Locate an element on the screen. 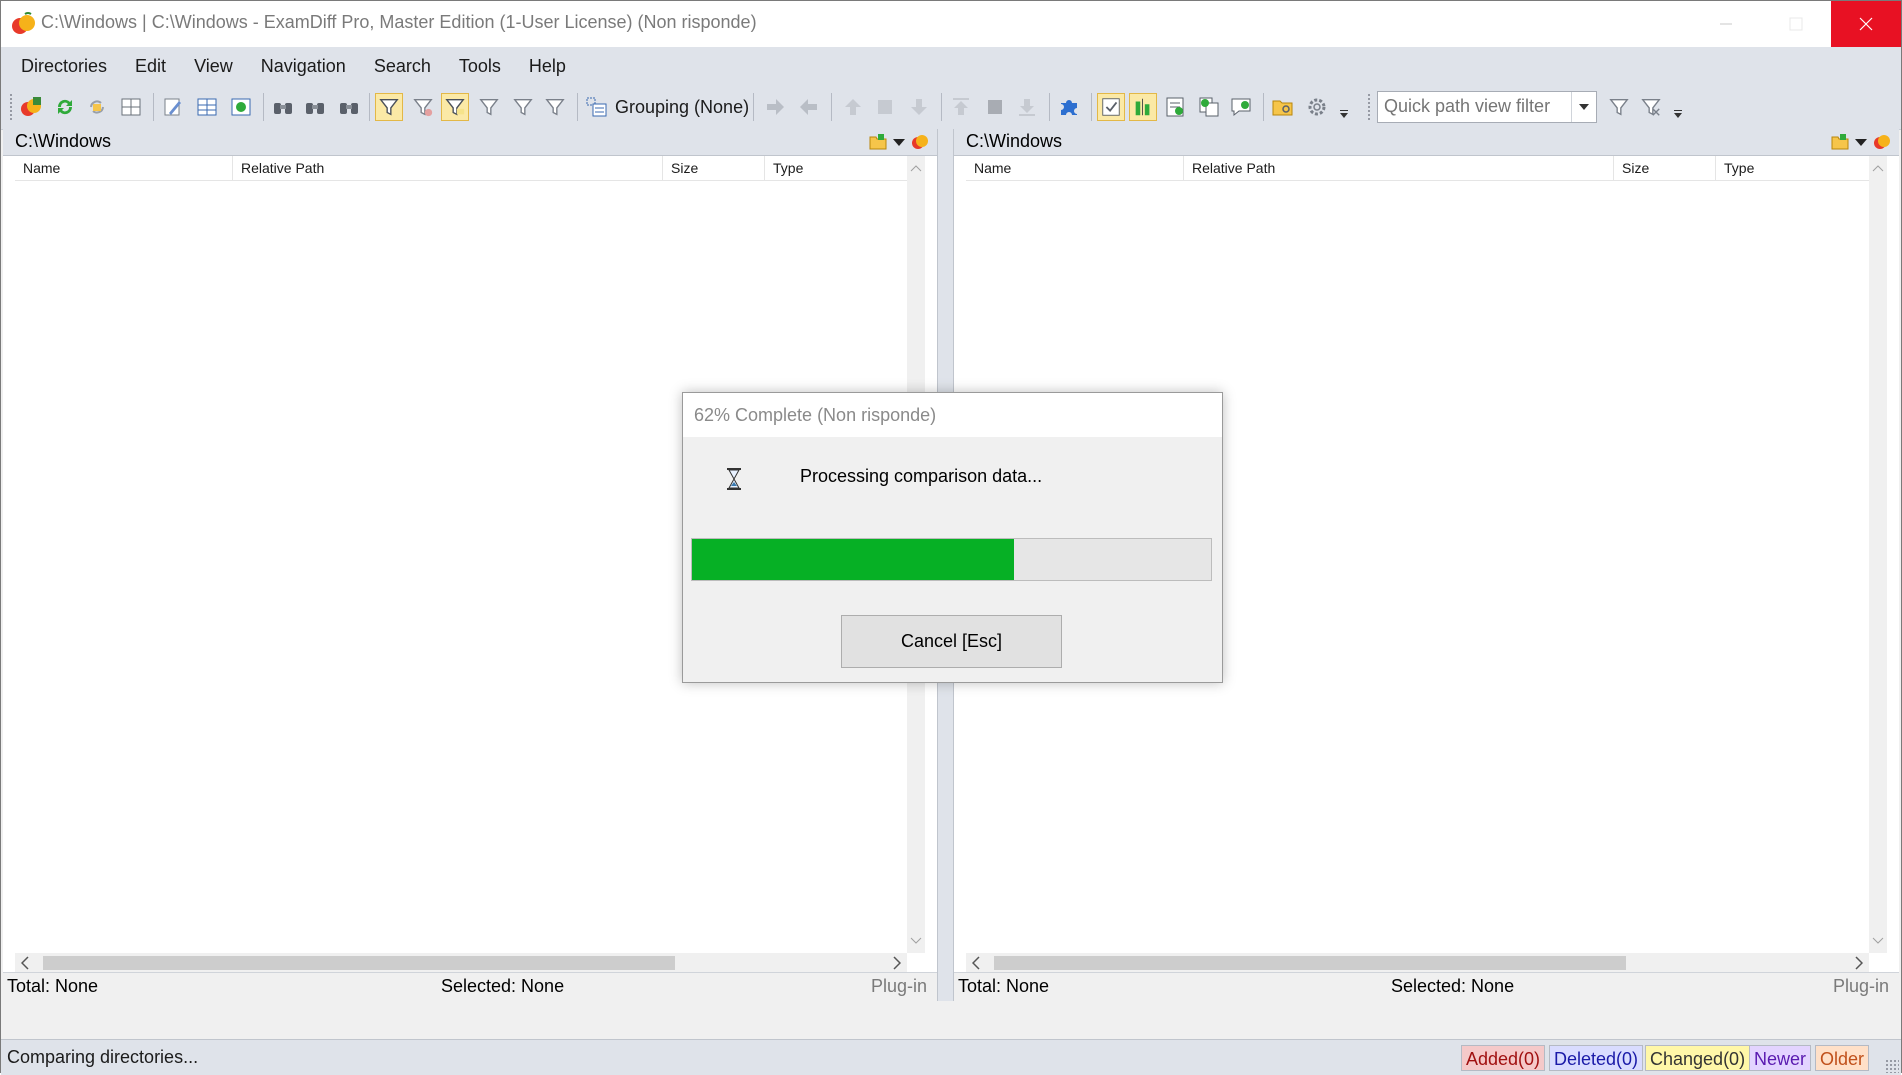  grouping-button: Grouping (None) is located at coordinates (667, 107).